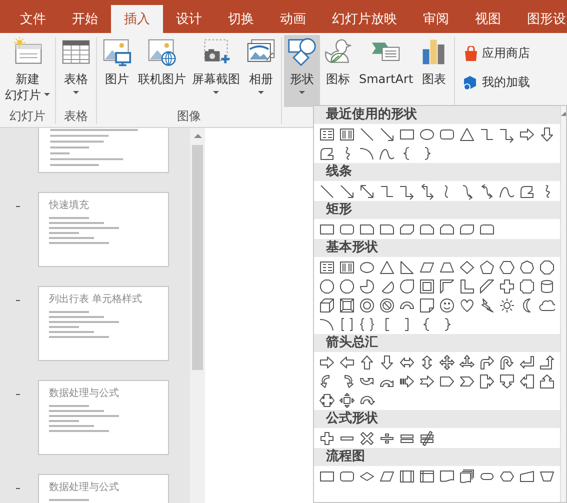 The image size is (567, 503). I want to click on group-label: 图像, so click(189, 116).